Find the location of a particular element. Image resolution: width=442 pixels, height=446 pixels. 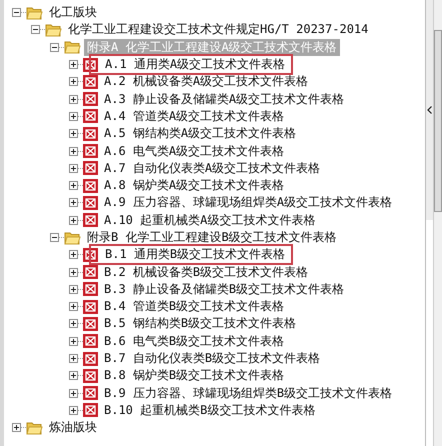

tree-item: B.4 管道类B级交工技术文件表格 is located at coordinates (194, 307).